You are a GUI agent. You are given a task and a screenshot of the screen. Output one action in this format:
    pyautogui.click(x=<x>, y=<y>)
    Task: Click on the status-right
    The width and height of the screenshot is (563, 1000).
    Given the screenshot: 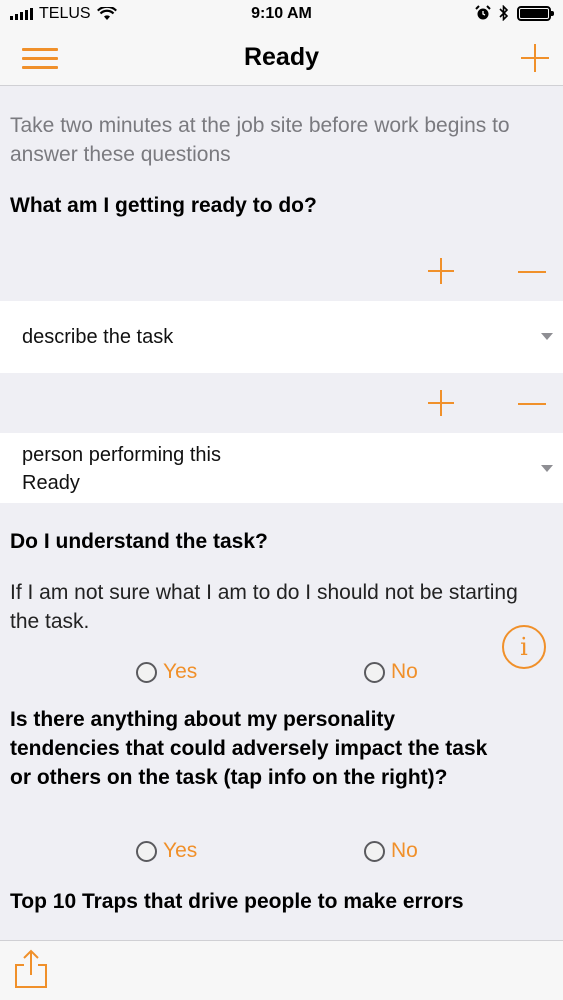 What is the action you would take?
    pyautogui.click(x=514, y=13)
    